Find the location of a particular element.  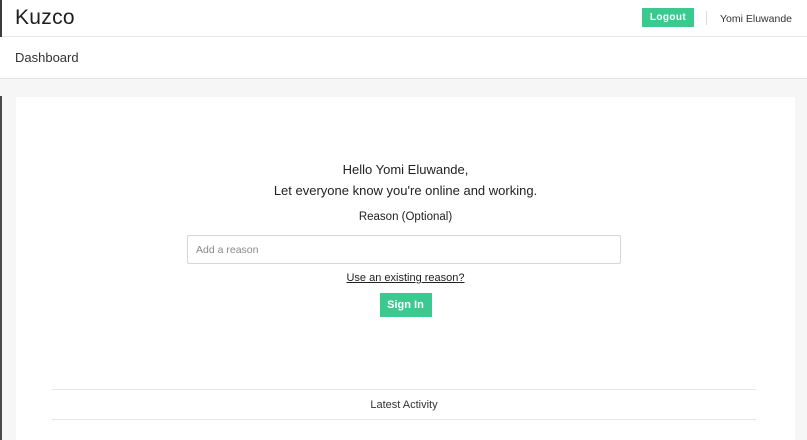

user-name: Yomi Eluwande is located at coordinates (756, 19).